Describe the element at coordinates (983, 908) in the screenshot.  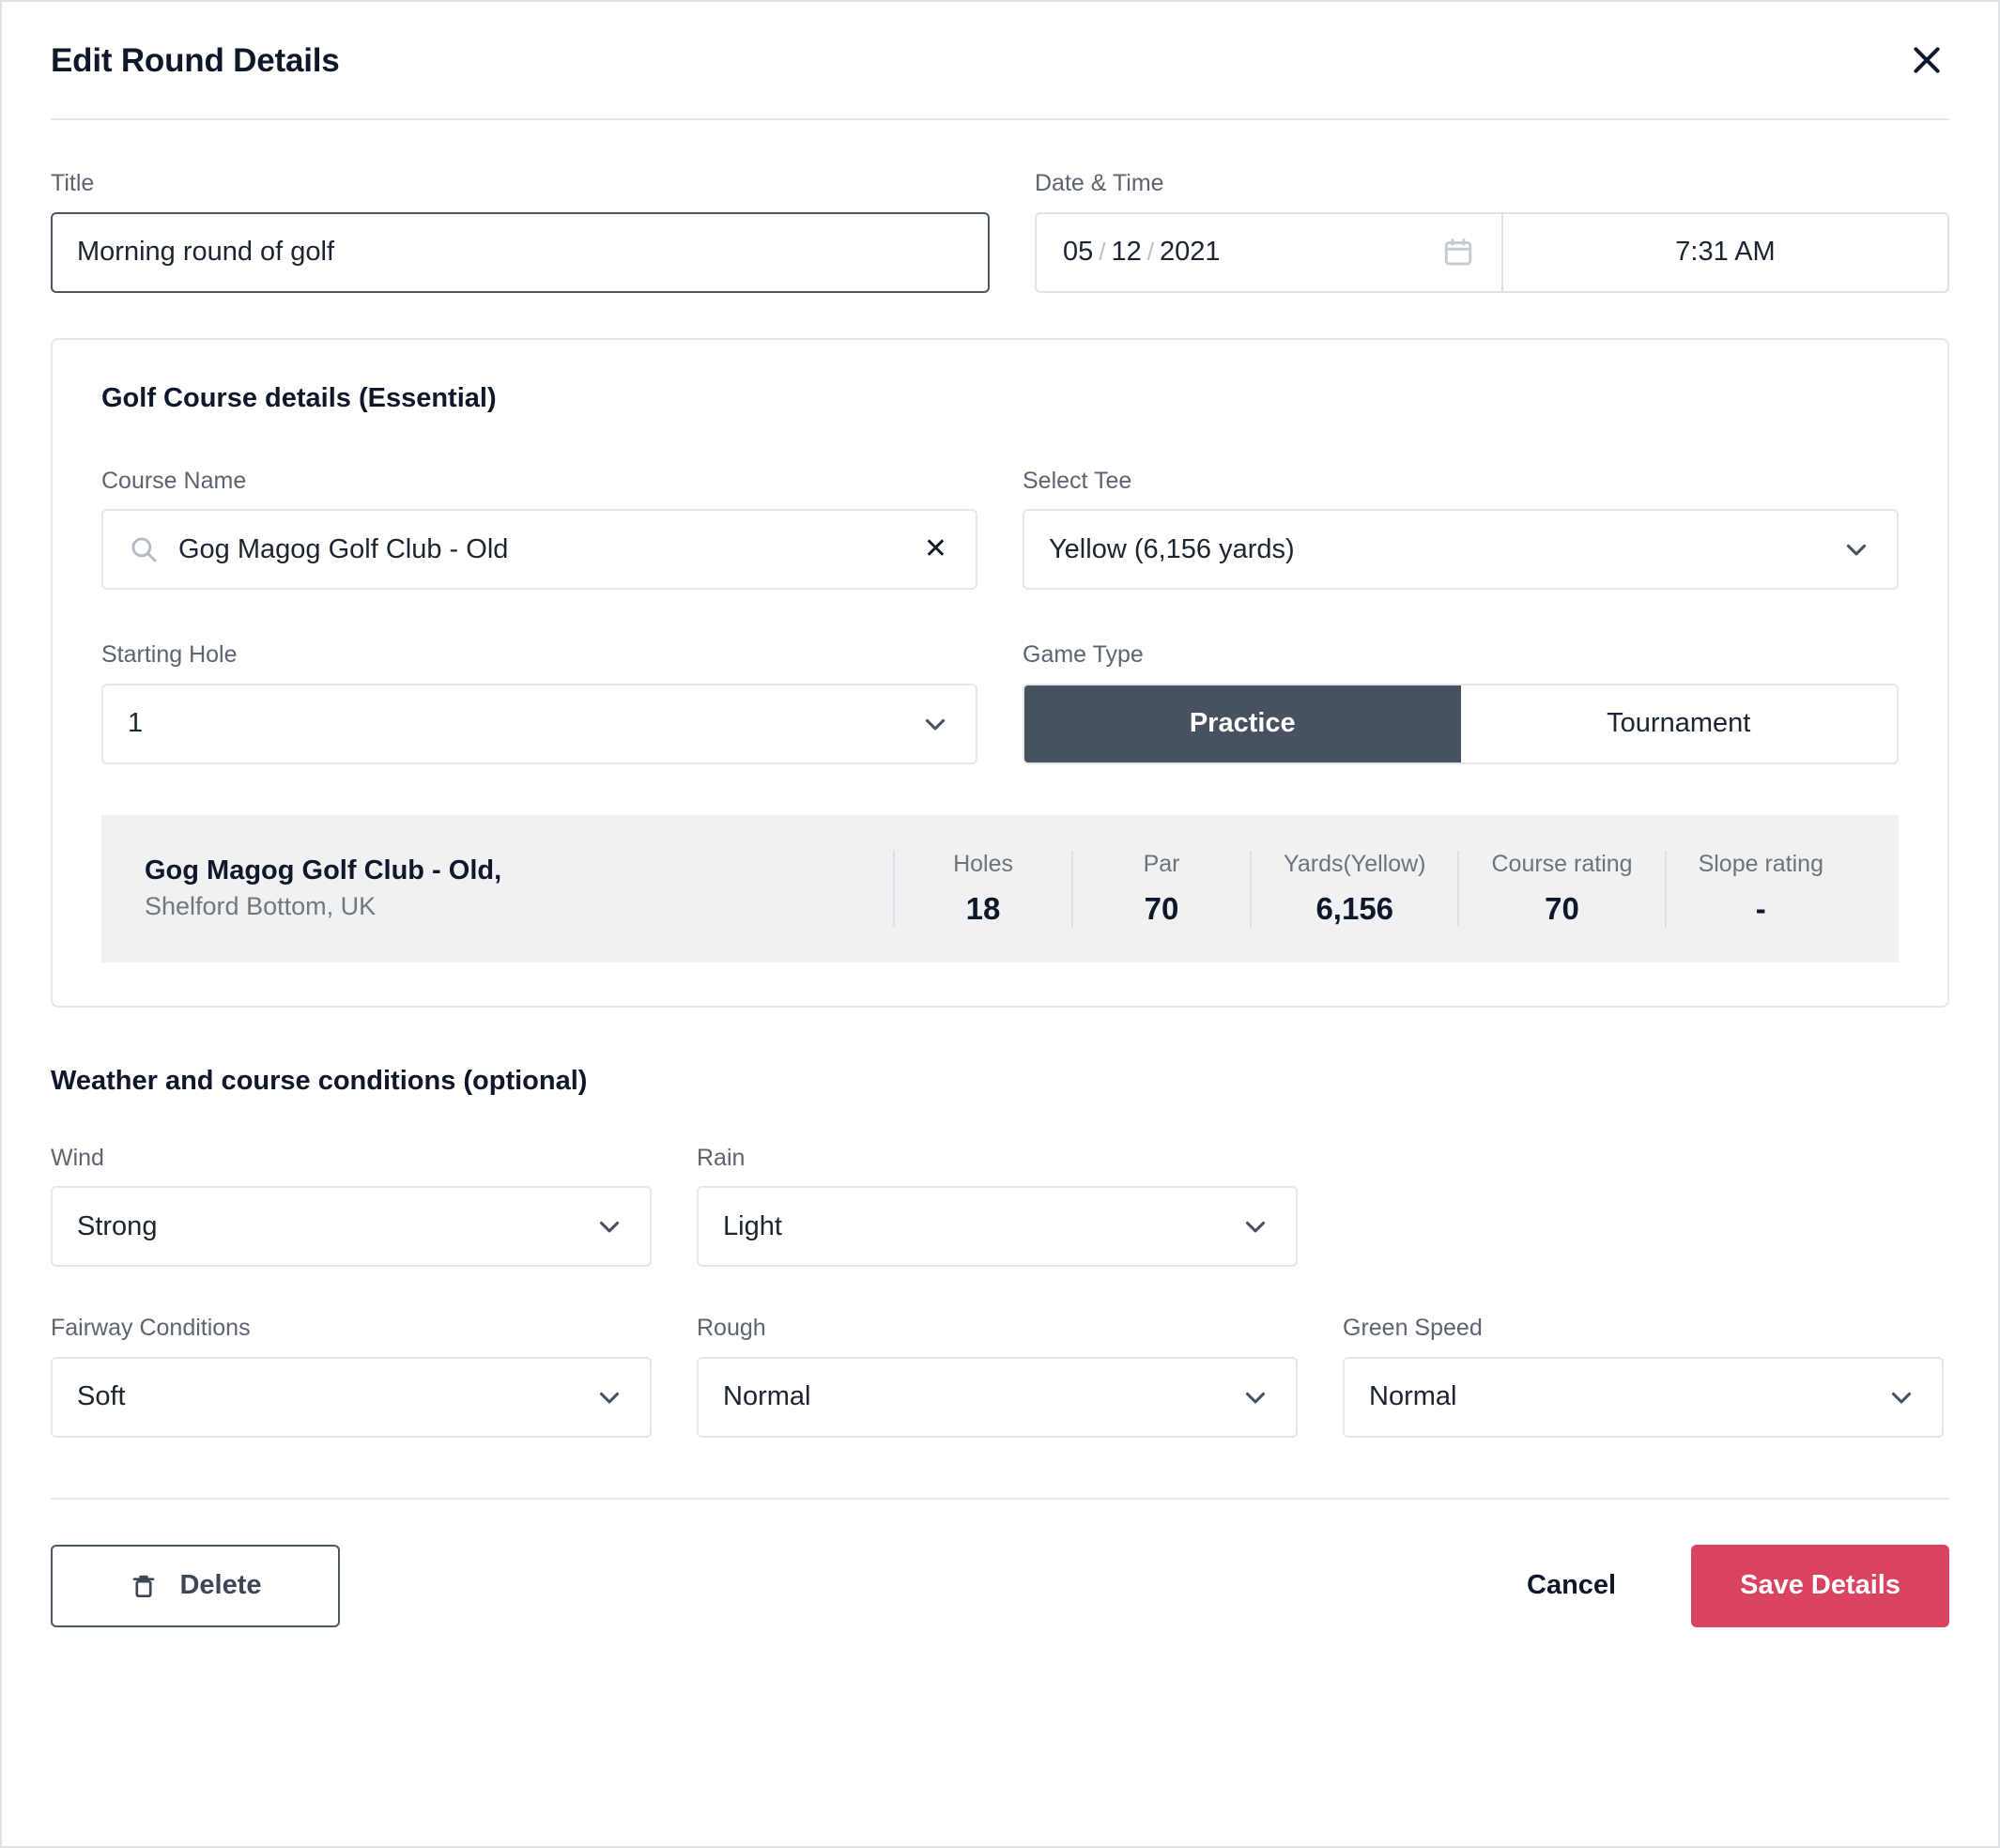
I see `stat-holes-value: 18` at that location.